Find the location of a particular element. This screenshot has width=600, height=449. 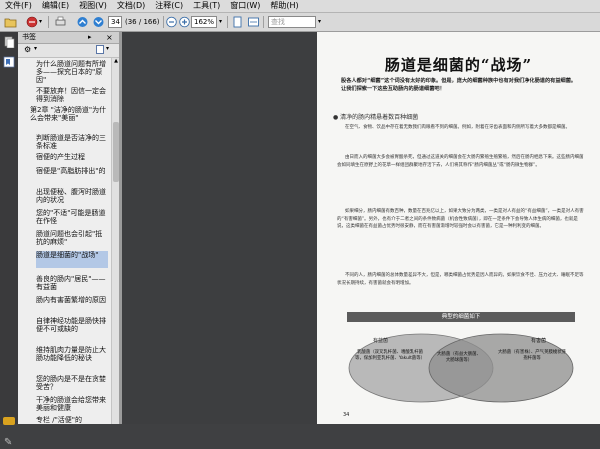

bookmark-item: 宿便的产生过程 is located at coordinates (72, 157).